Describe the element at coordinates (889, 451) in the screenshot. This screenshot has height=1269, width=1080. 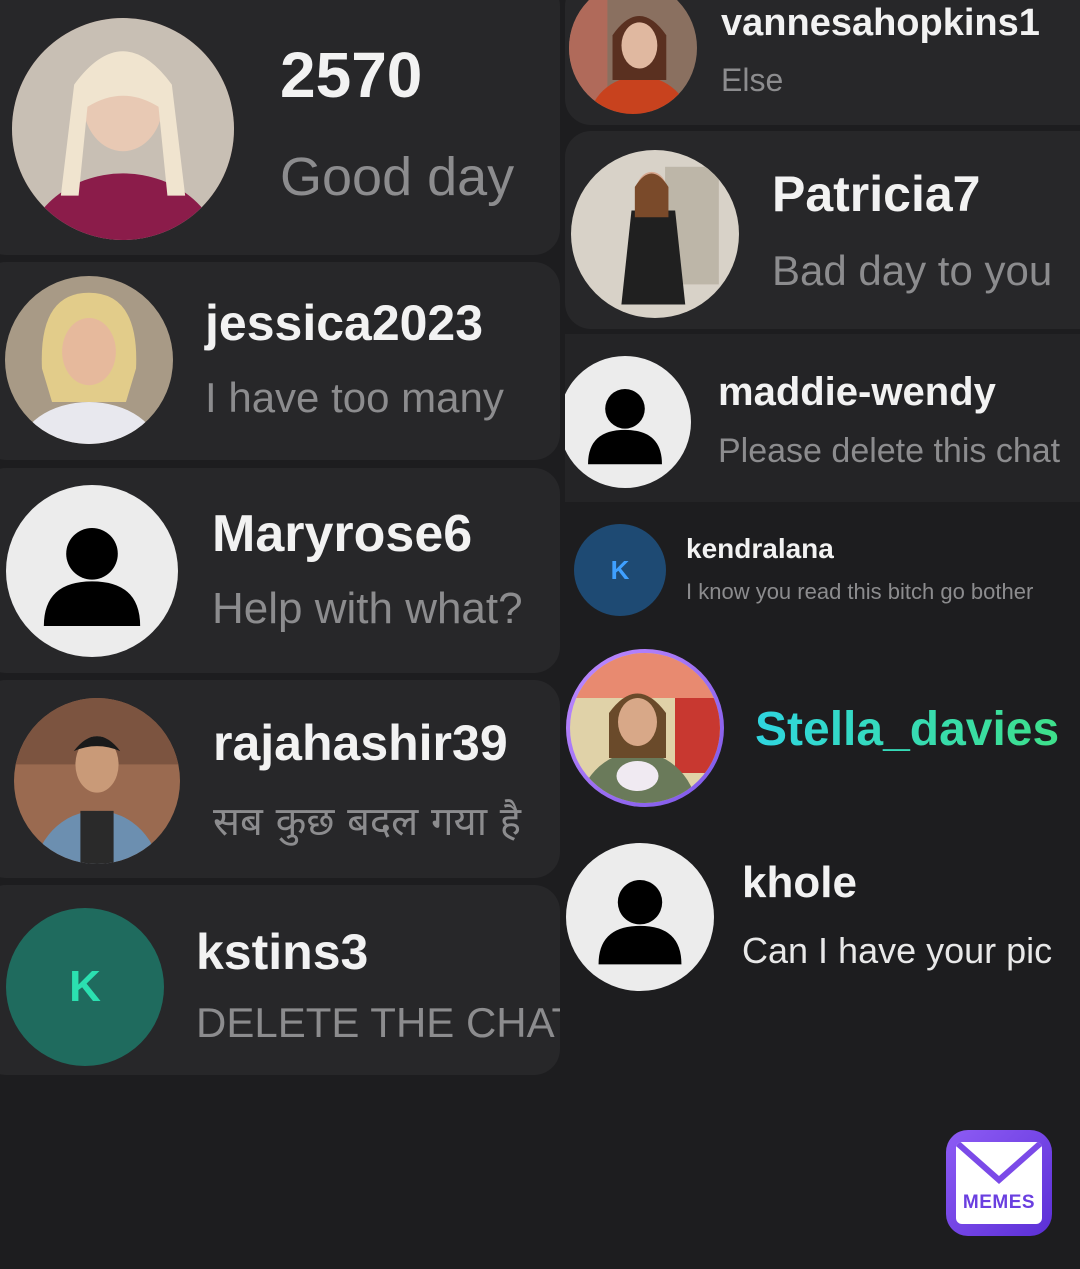
I see `chat-message-preview: Please delete this chat` at that location.